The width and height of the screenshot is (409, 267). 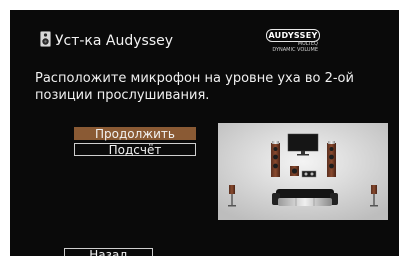 What do you see at coordinates (309, 174) in the screenshot?
I see `center-speaker-icon` at bounding box center [309, 174].